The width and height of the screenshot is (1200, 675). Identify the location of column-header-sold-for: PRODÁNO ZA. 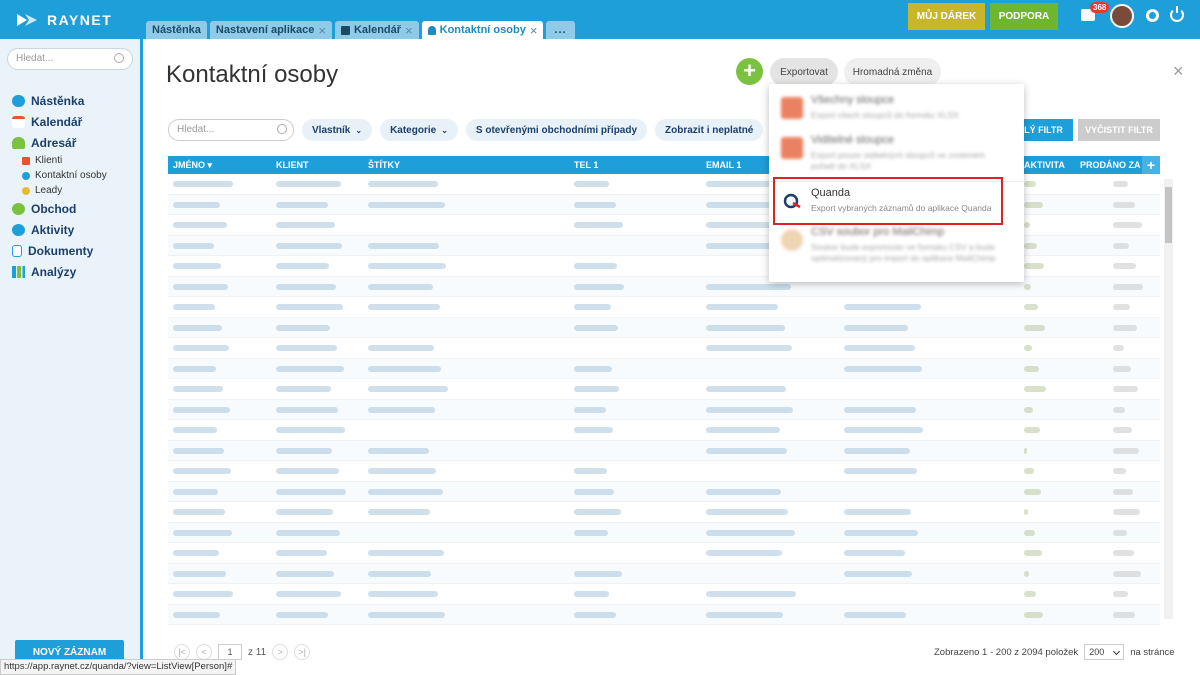
(1110, 165).